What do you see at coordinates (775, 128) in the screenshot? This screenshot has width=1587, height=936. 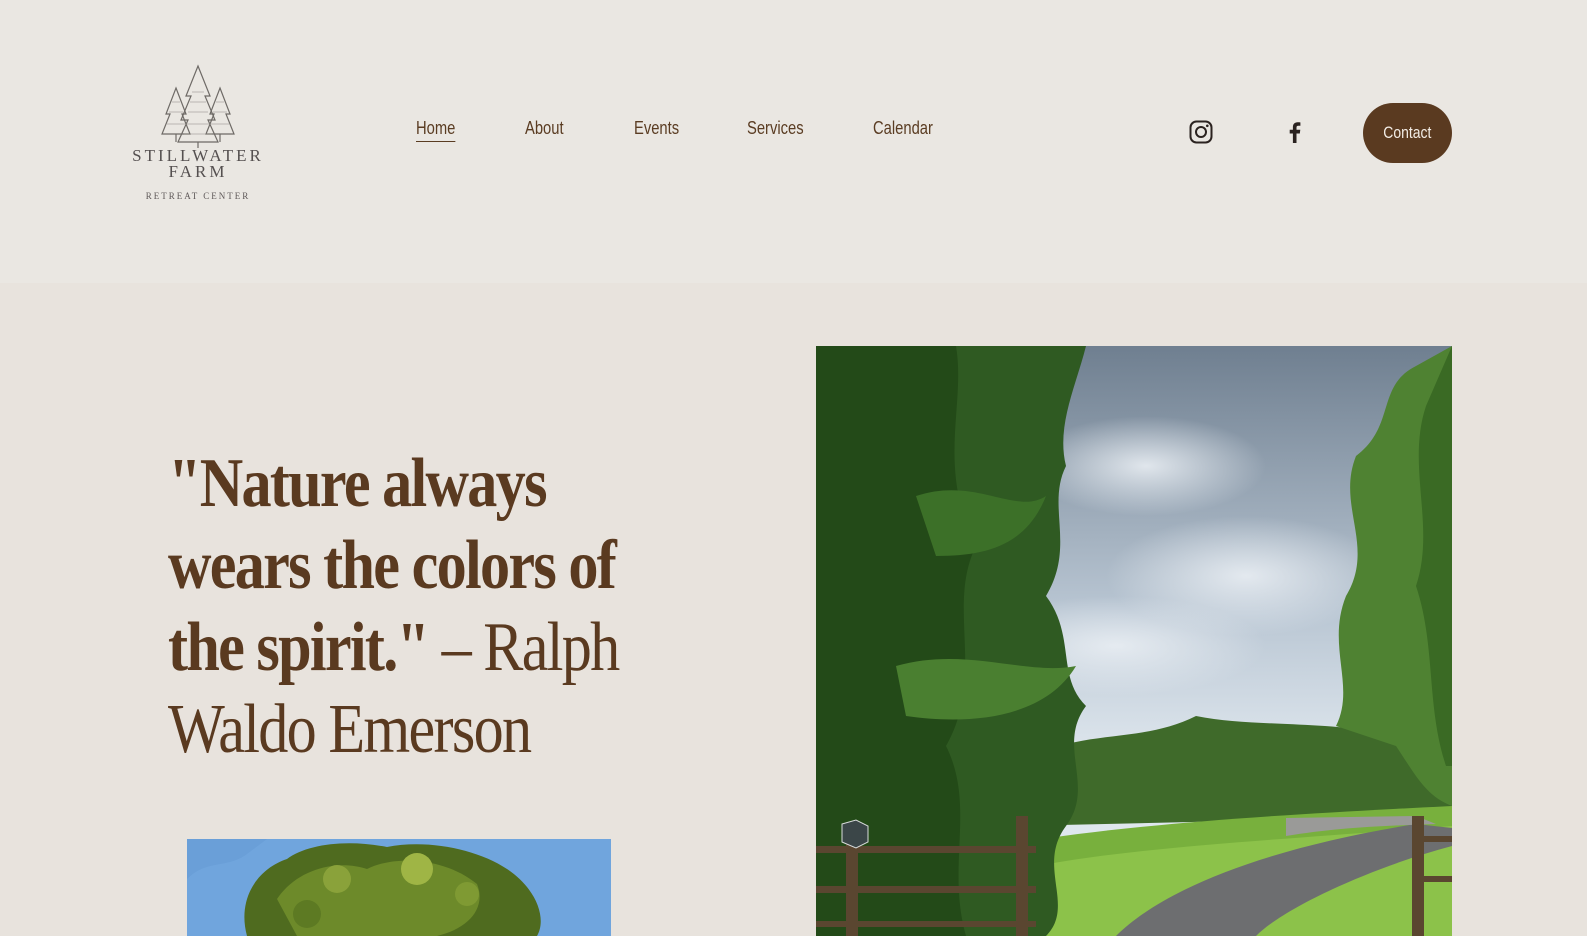 I see `nav-item-services: Services` at bounding box center [775, 128].